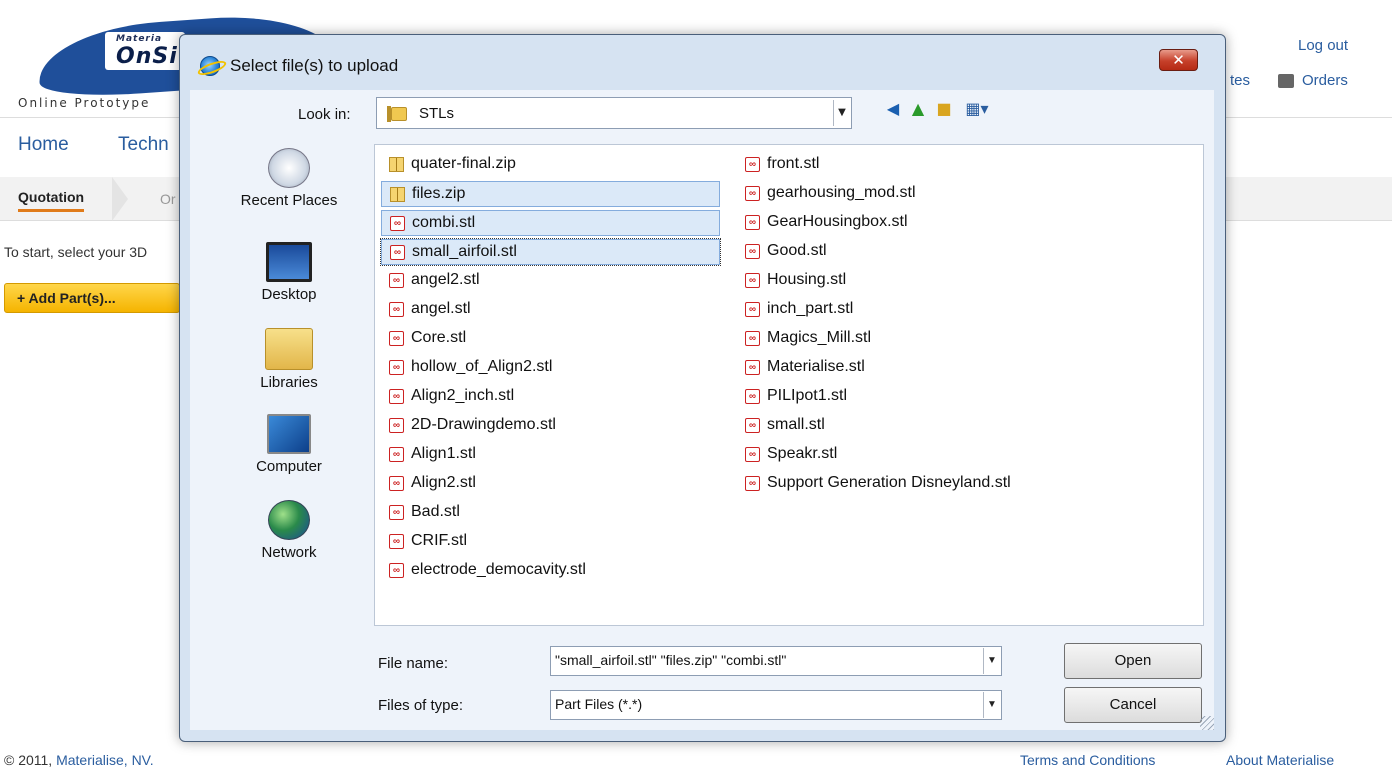 The image size is (1392, 773). What do you see at coordinates (776, 705) in the screenshot?
I see `file-type-select: Part Files (*.*) ▼` at bounding box center [776, 705].